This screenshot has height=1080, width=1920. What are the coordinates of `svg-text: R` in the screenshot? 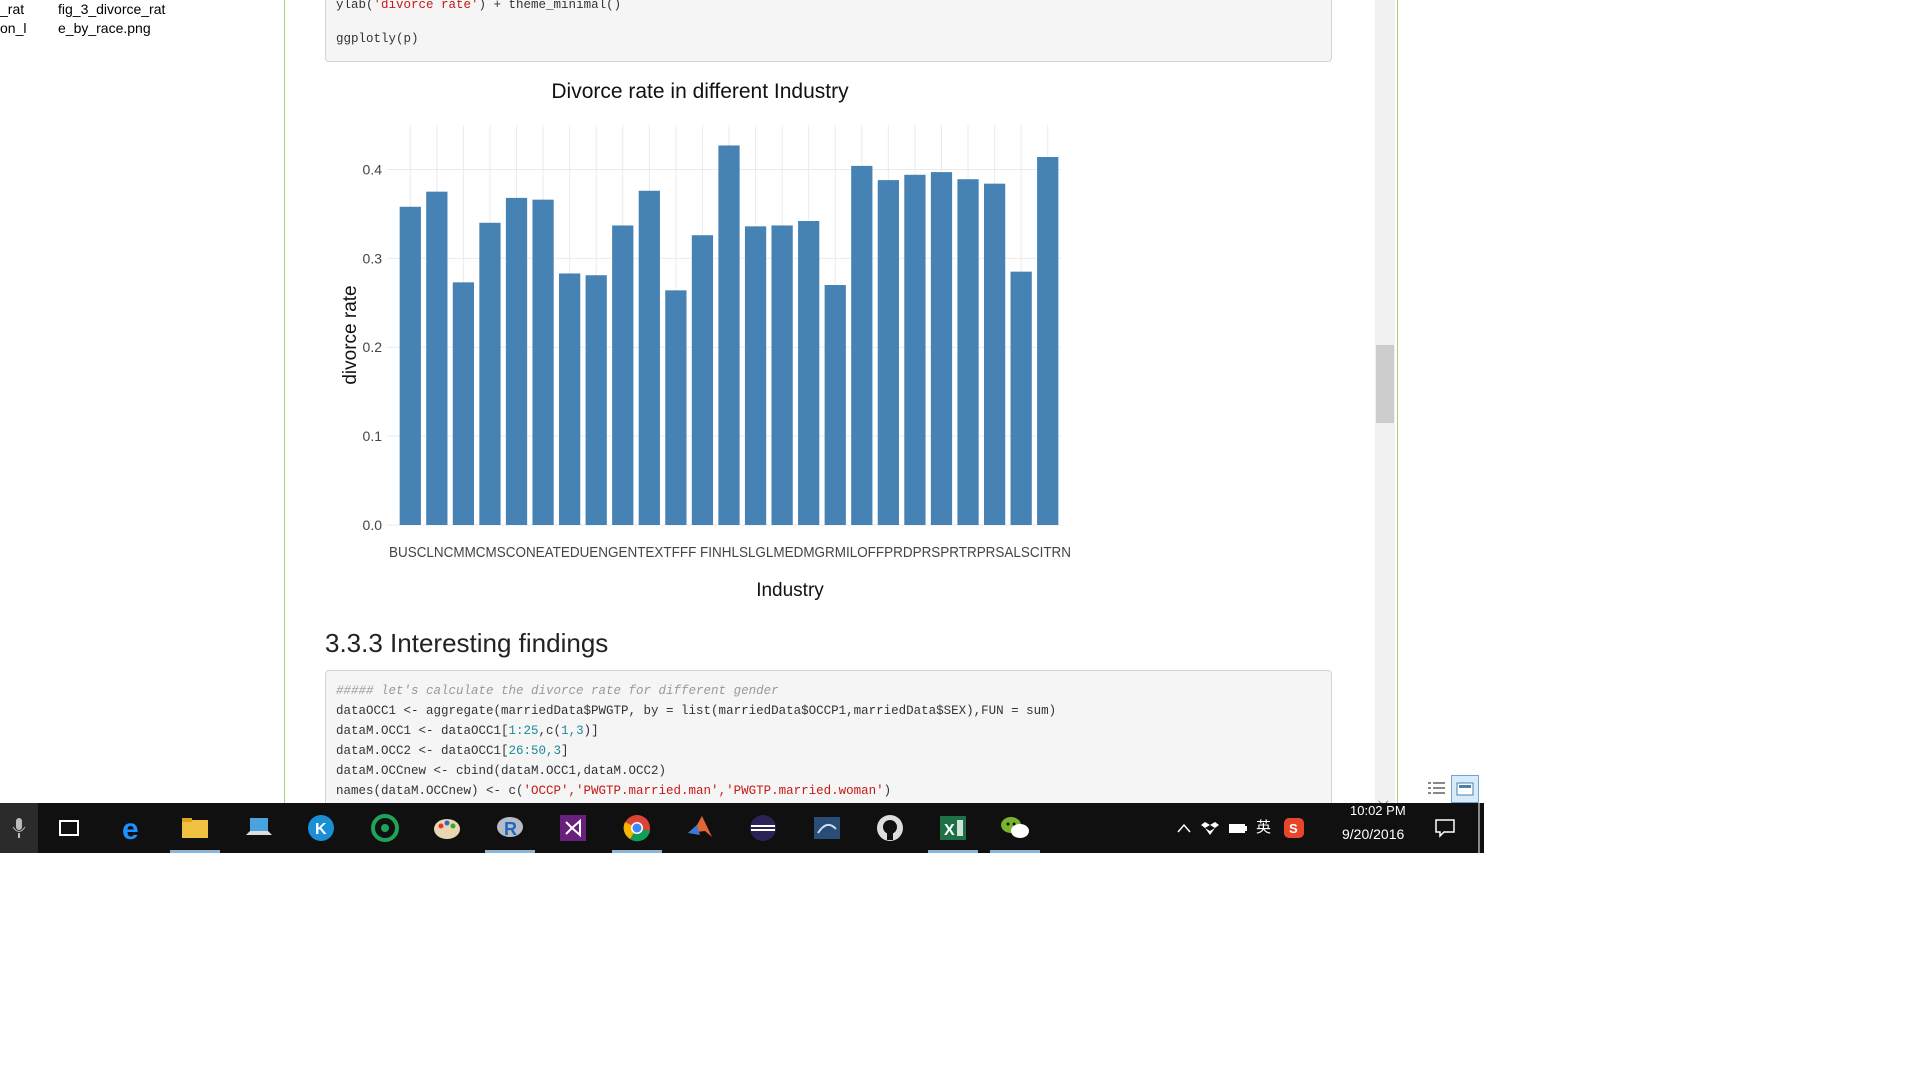 It's located at (510, 829).